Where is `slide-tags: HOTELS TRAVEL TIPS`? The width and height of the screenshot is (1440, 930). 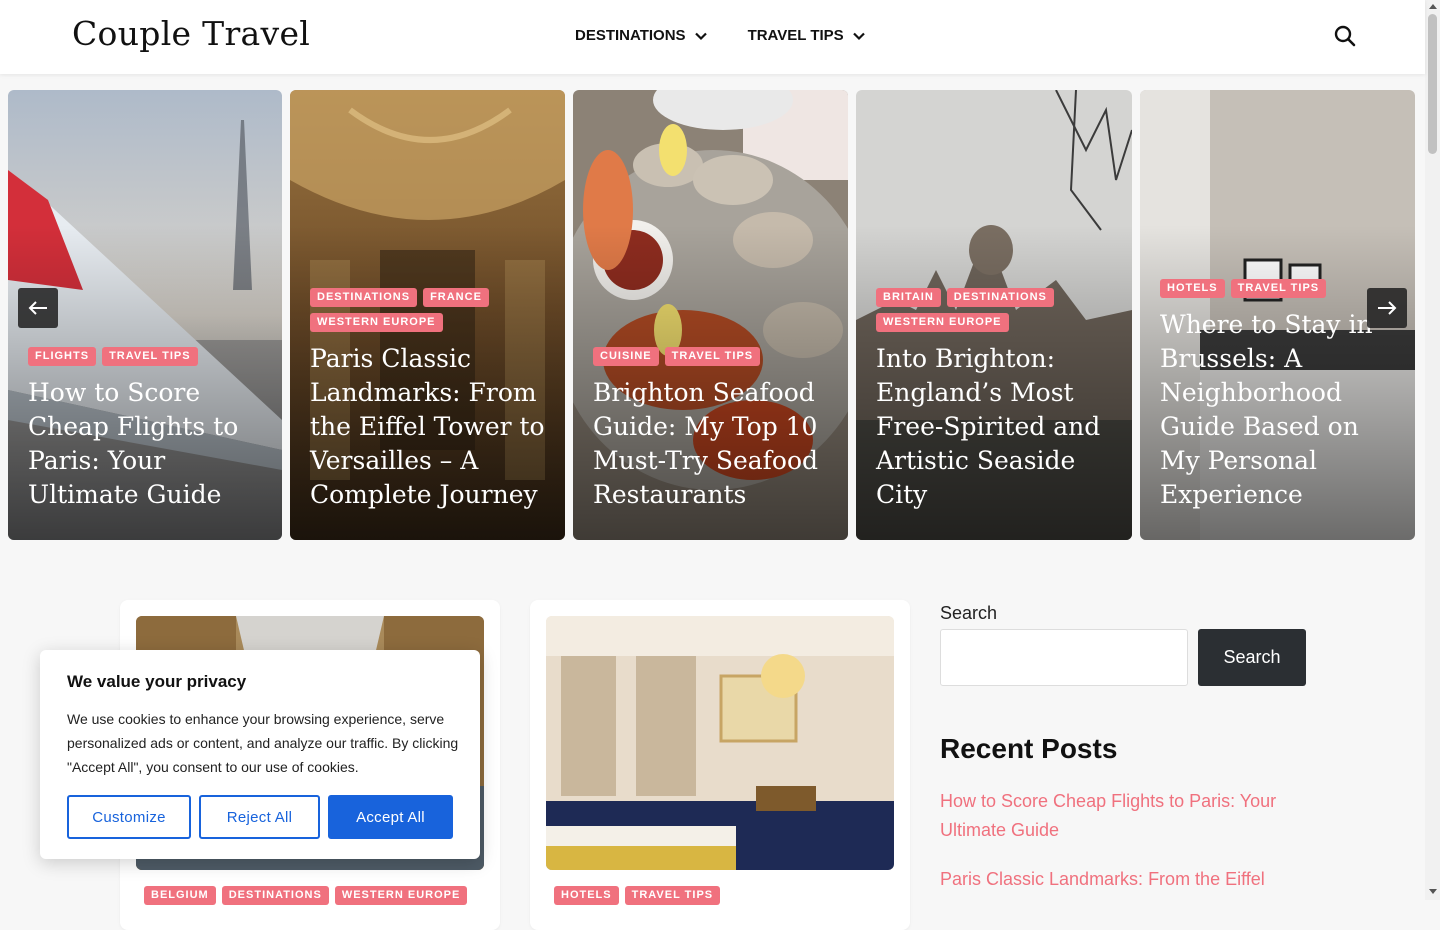
slide-tags: HOTELS TRAVEL TIPS is located at coordinates (1278, 288).